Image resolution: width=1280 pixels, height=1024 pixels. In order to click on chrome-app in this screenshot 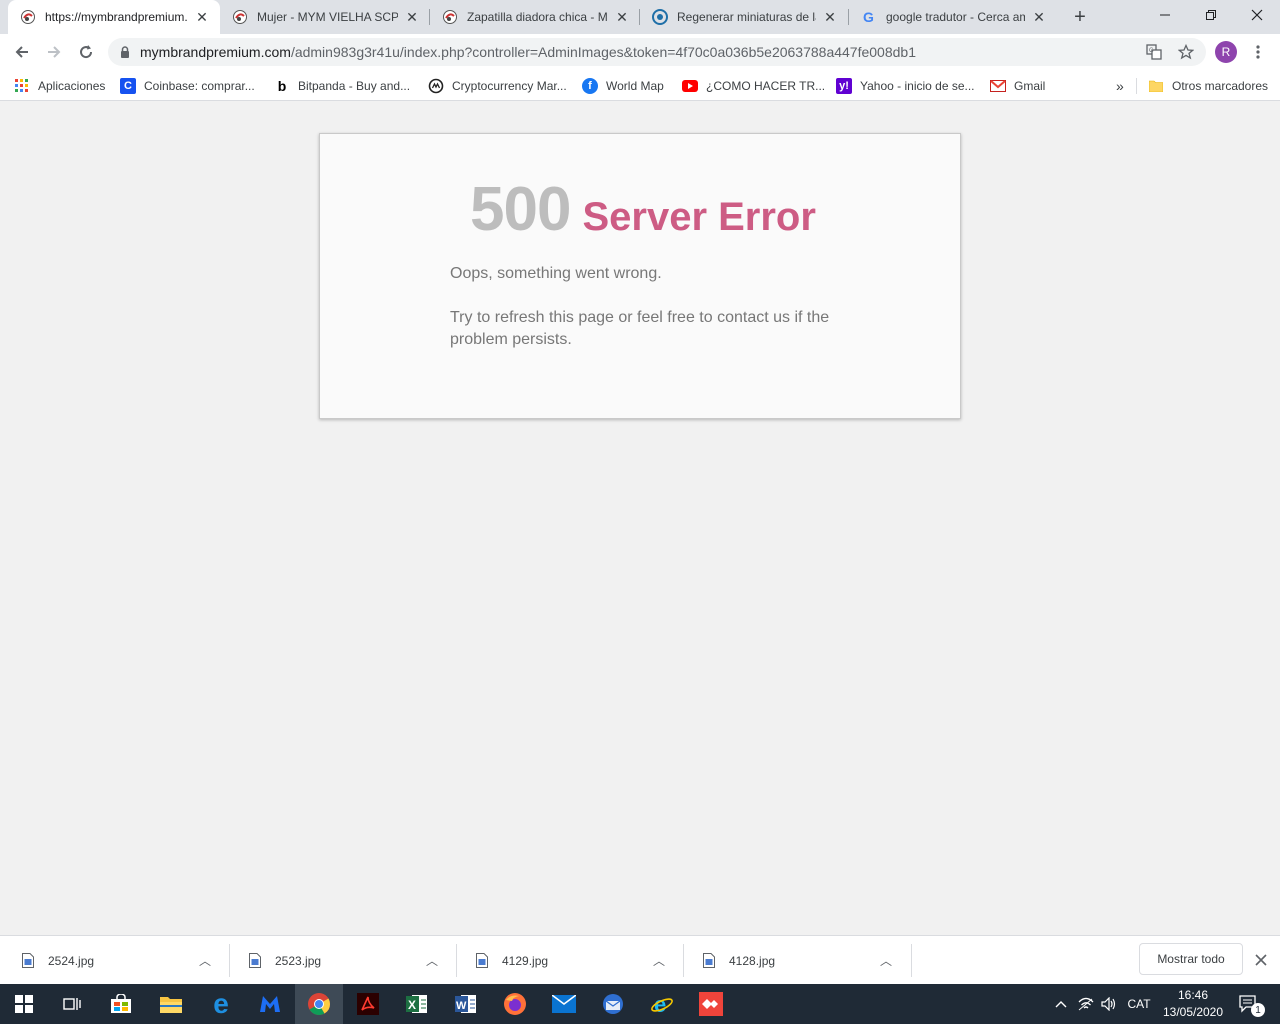, I will do `click(319, 1004)`.